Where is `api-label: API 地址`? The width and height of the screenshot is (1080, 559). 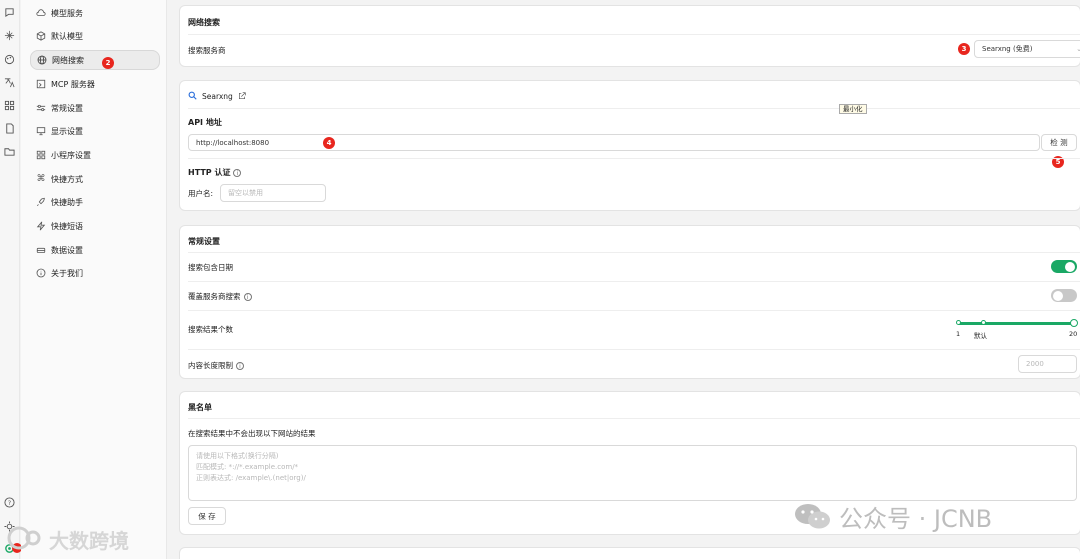
api-label: API 地址 is located at coordinates (205, 122).